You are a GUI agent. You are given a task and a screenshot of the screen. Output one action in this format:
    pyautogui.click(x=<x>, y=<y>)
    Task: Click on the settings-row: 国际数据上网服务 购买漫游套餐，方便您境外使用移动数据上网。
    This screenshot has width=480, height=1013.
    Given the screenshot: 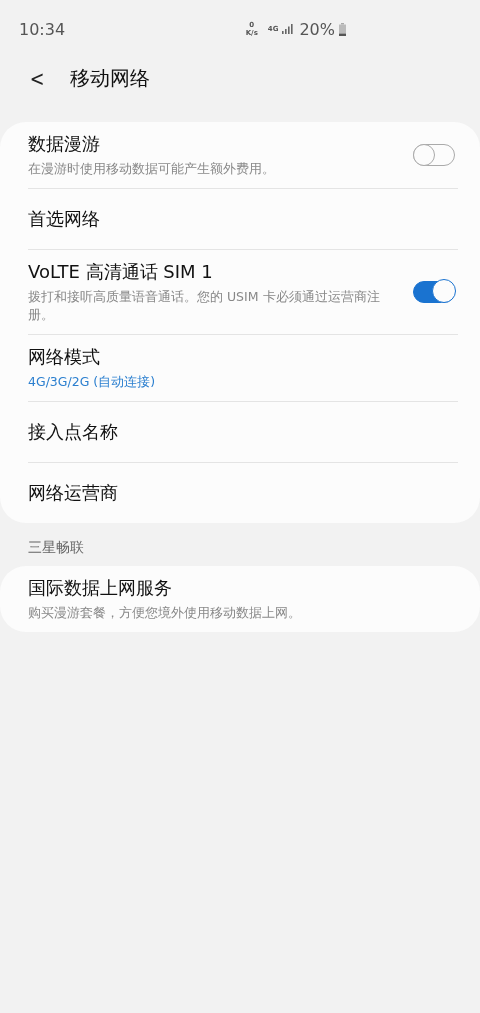 What is the action you would take?
    pyautogui.click(x=243, y=599)
    